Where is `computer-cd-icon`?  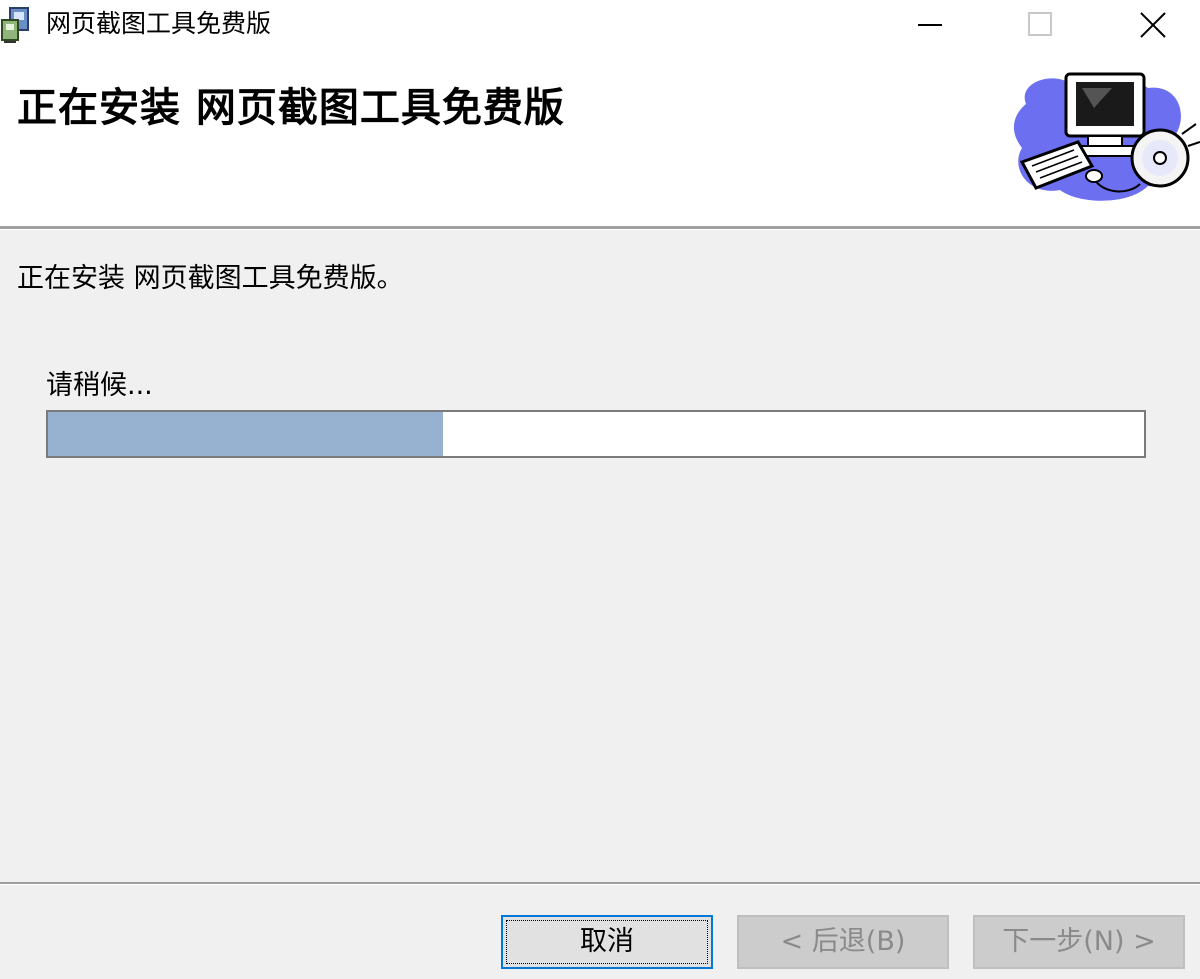 computer-cd-icon is located at coordinates (1104, 137).